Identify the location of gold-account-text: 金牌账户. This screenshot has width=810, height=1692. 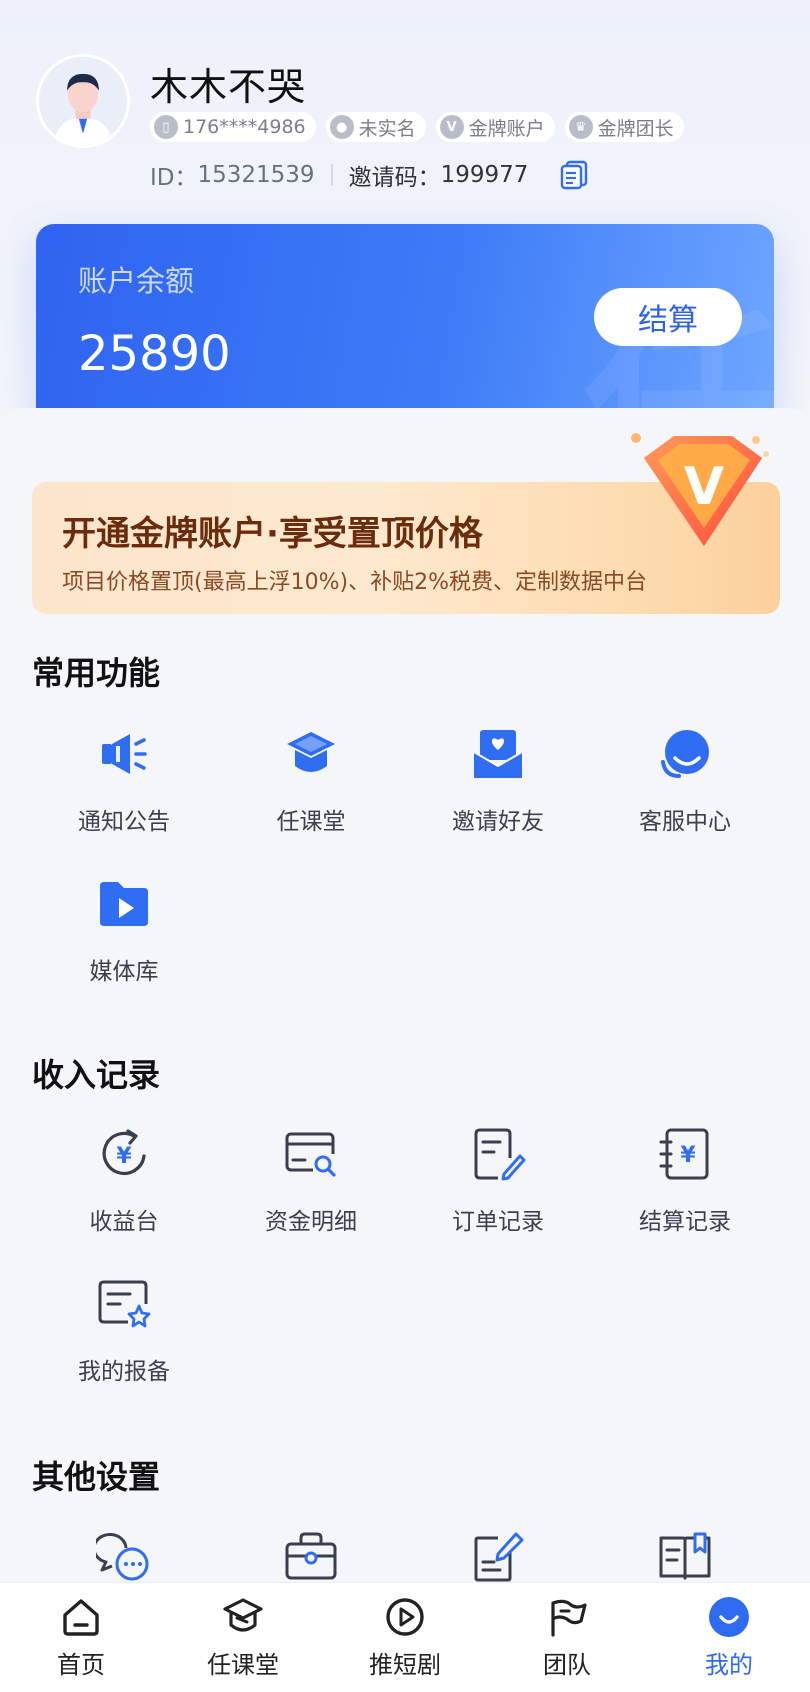
(506, 128).